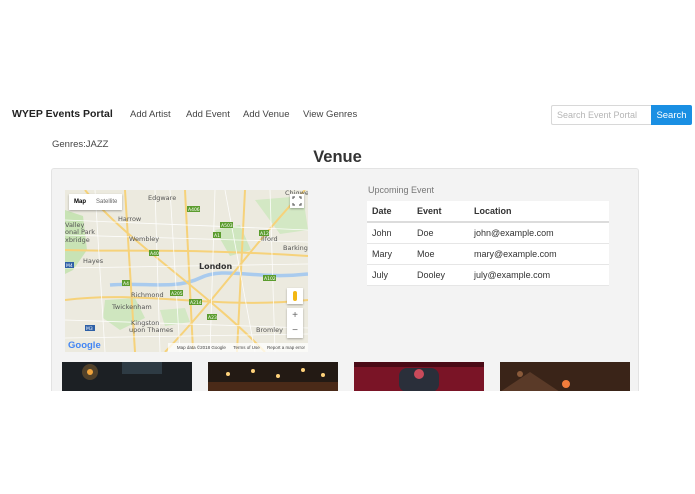 The width and height of the screenshot is (695, 494). I want to click on svg-text: Wembley, so click(144, 239).